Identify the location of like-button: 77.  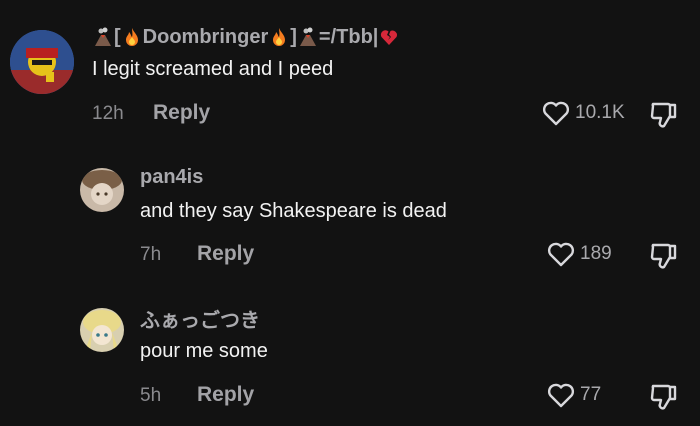
(573, 395).